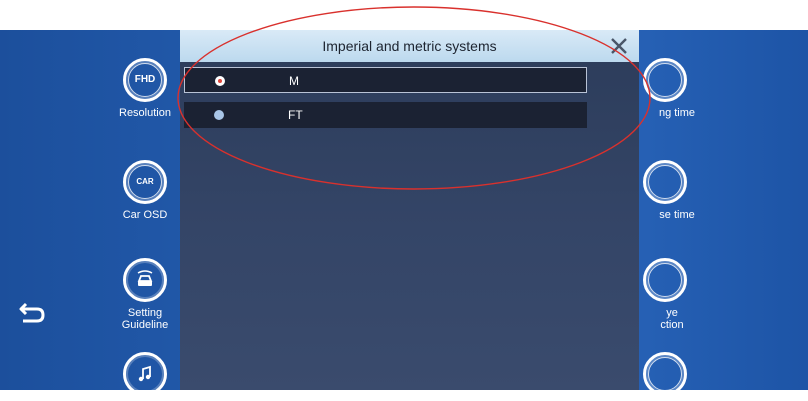  What do you see at coordinates (294, 81) in the screenshot?
I see `option-metric-label: M` at bounding box center [294, 81].